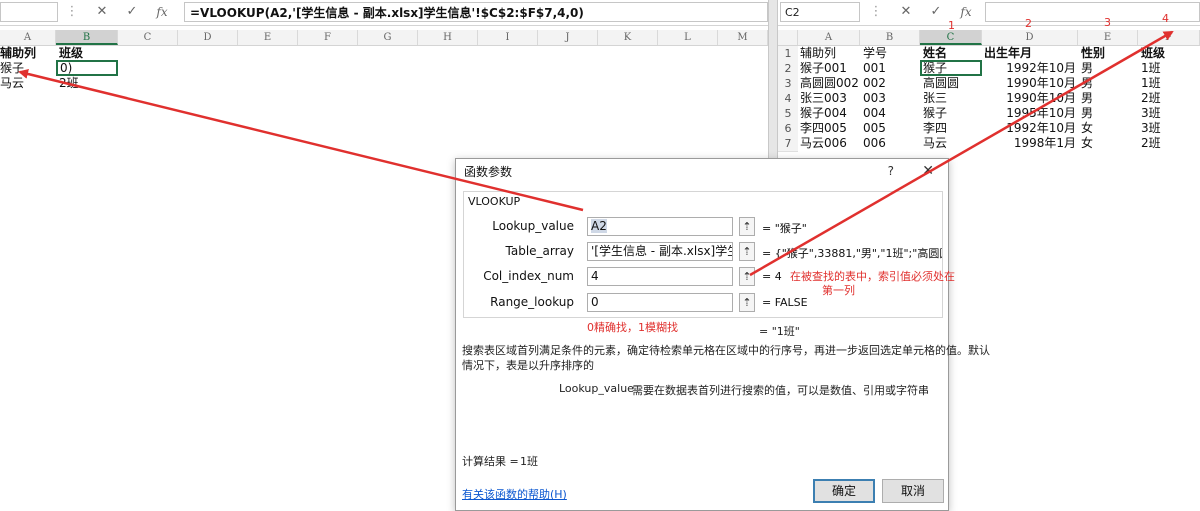 This screenshot has height=511, width=1200. I want to click on column-header-i: I, so click(508, 37).